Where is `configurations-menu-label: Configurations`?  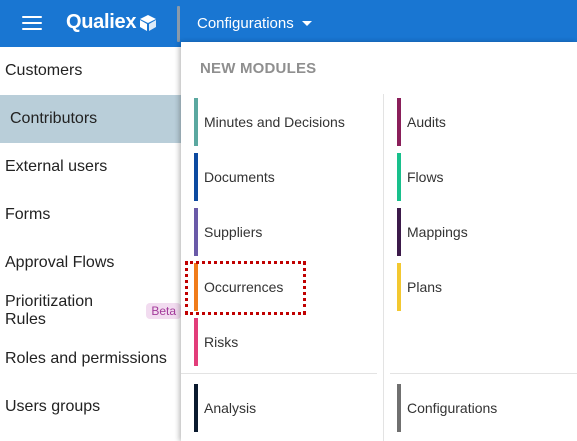 configurations-menu-label: Configurations is located at coordinates (245, 23).